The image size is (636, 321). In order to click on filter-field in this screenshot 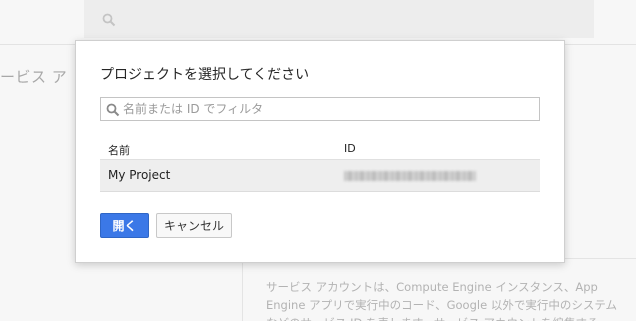, I will do `click(320, 109)`.